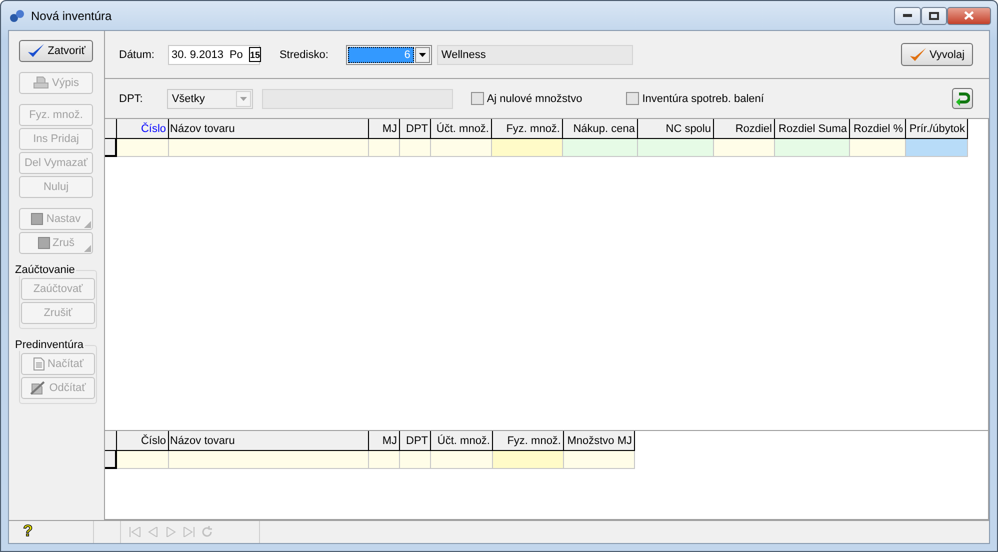 This screenshot has width=998, height=552. I want to click on center-label: Stredisko:, so click(303, 54).